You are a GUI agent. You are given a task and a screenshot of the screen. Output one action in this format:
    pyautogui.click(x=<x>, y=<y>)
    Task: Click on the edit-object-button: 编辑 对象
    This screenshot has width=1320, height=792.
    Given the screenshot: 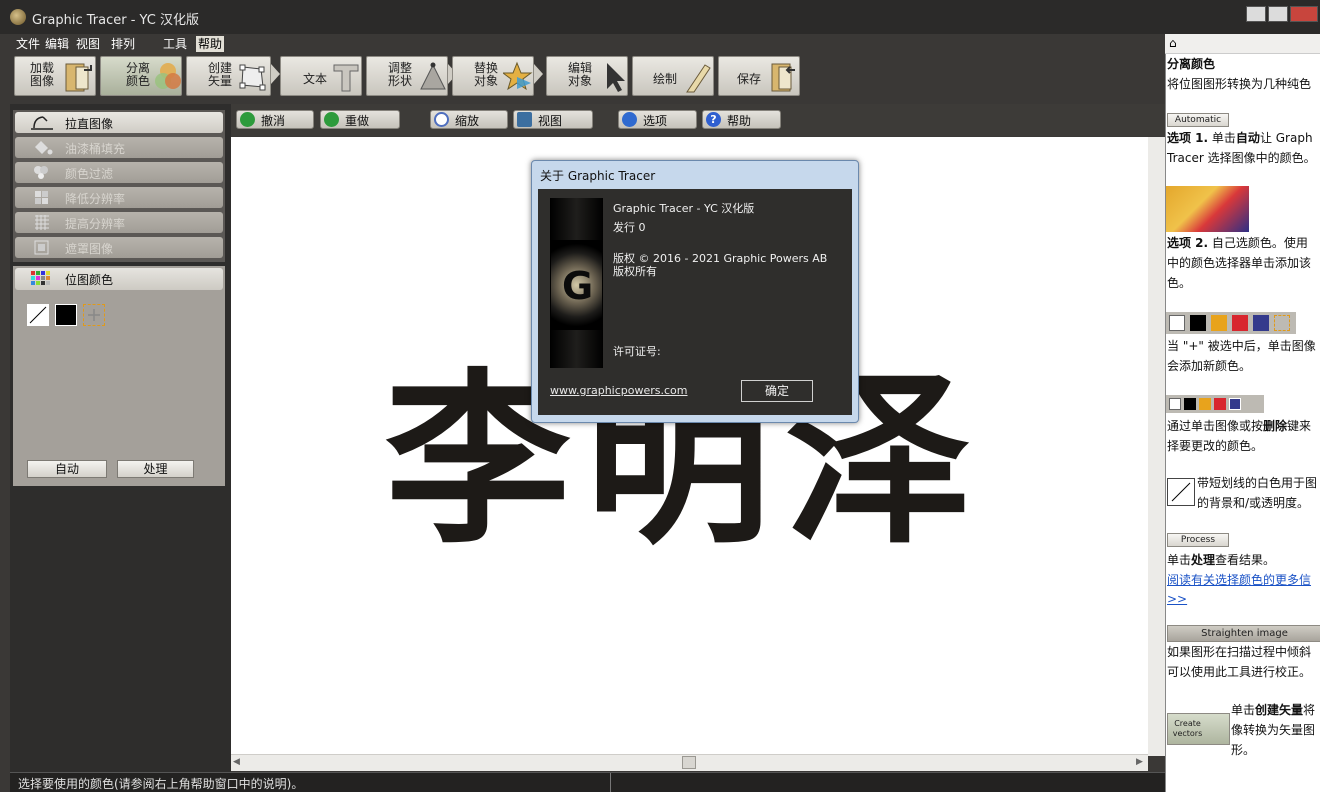 What is the action you would take?
    pyautogui.click(x=587, y=76)
    